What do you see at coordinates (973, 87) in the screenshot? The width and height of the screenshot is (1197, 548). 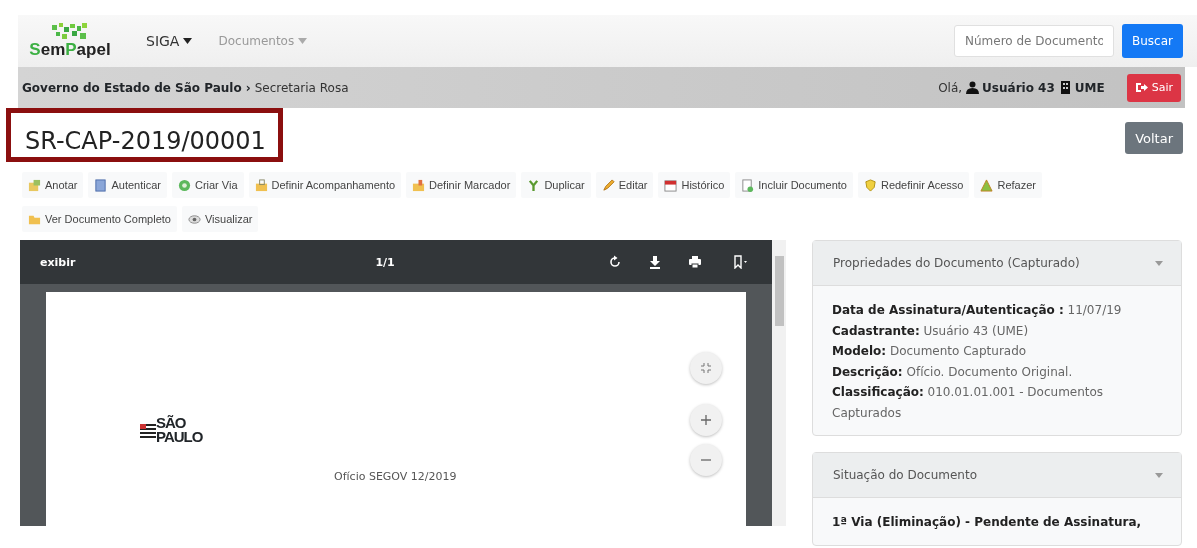 I see `user-icon` at bounding box center [973, 87].